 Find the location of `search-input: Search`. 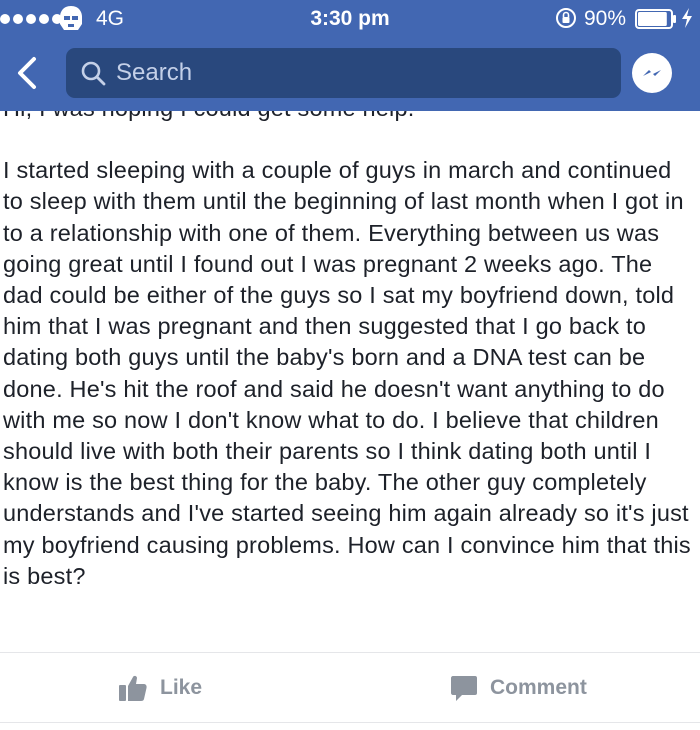

search-input: Search is located at coordinates (343, 73).